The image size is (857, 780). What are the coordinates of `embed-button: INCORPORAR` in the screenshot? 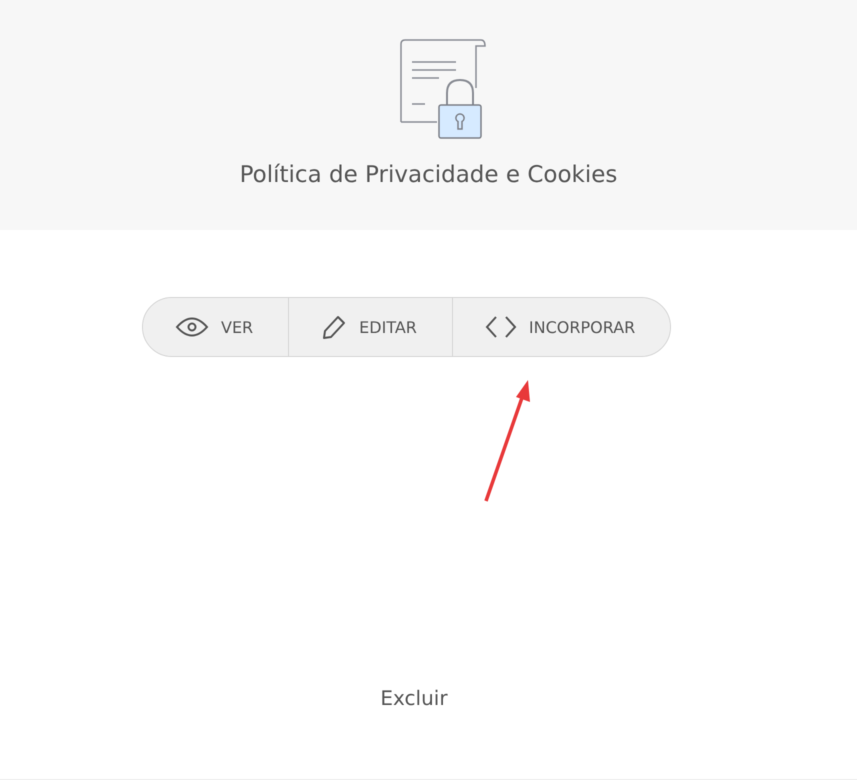 It's located at (561, 327).